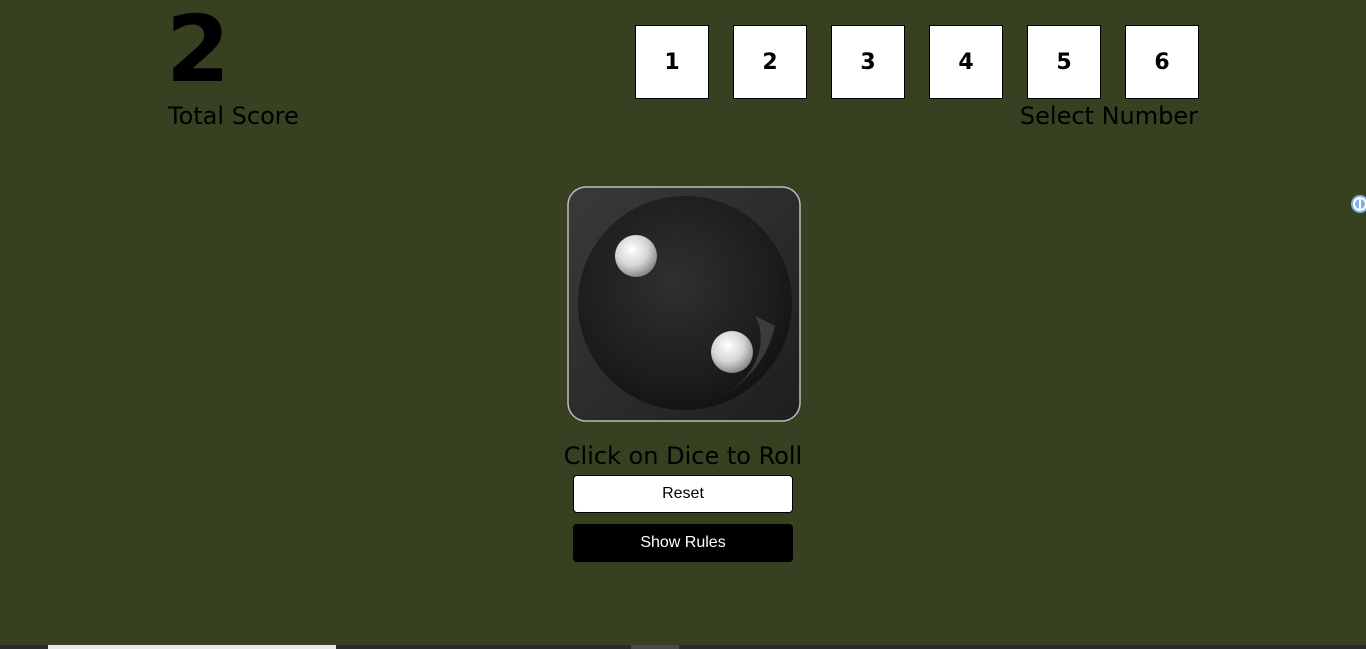 This screenshot has width=1366, height=649. I want to click on number-selector: 1 2 3 4 5 6, so click(917, 62).